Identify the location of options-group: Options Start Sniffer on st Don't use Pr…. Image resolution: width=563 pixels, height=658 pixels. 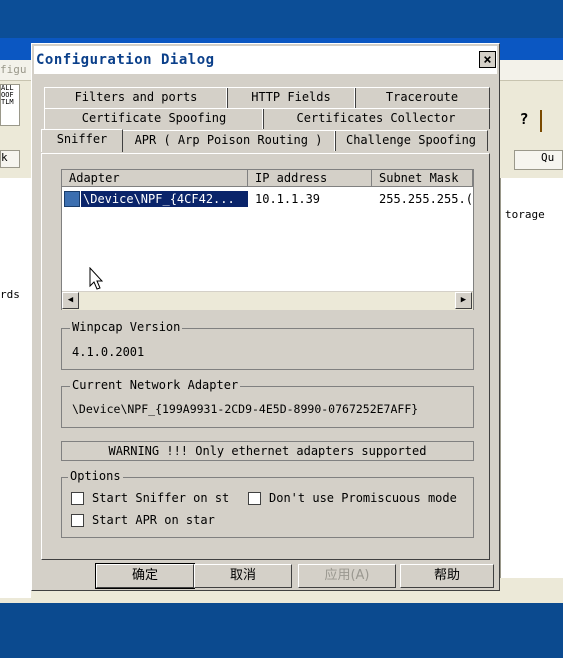
(267, 503).